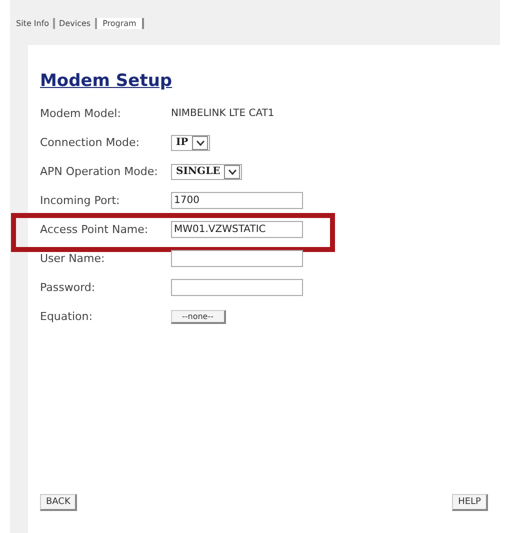 This screenshot has height=533, width=508. I want to click on input-field: 1700, so click(237, 200).